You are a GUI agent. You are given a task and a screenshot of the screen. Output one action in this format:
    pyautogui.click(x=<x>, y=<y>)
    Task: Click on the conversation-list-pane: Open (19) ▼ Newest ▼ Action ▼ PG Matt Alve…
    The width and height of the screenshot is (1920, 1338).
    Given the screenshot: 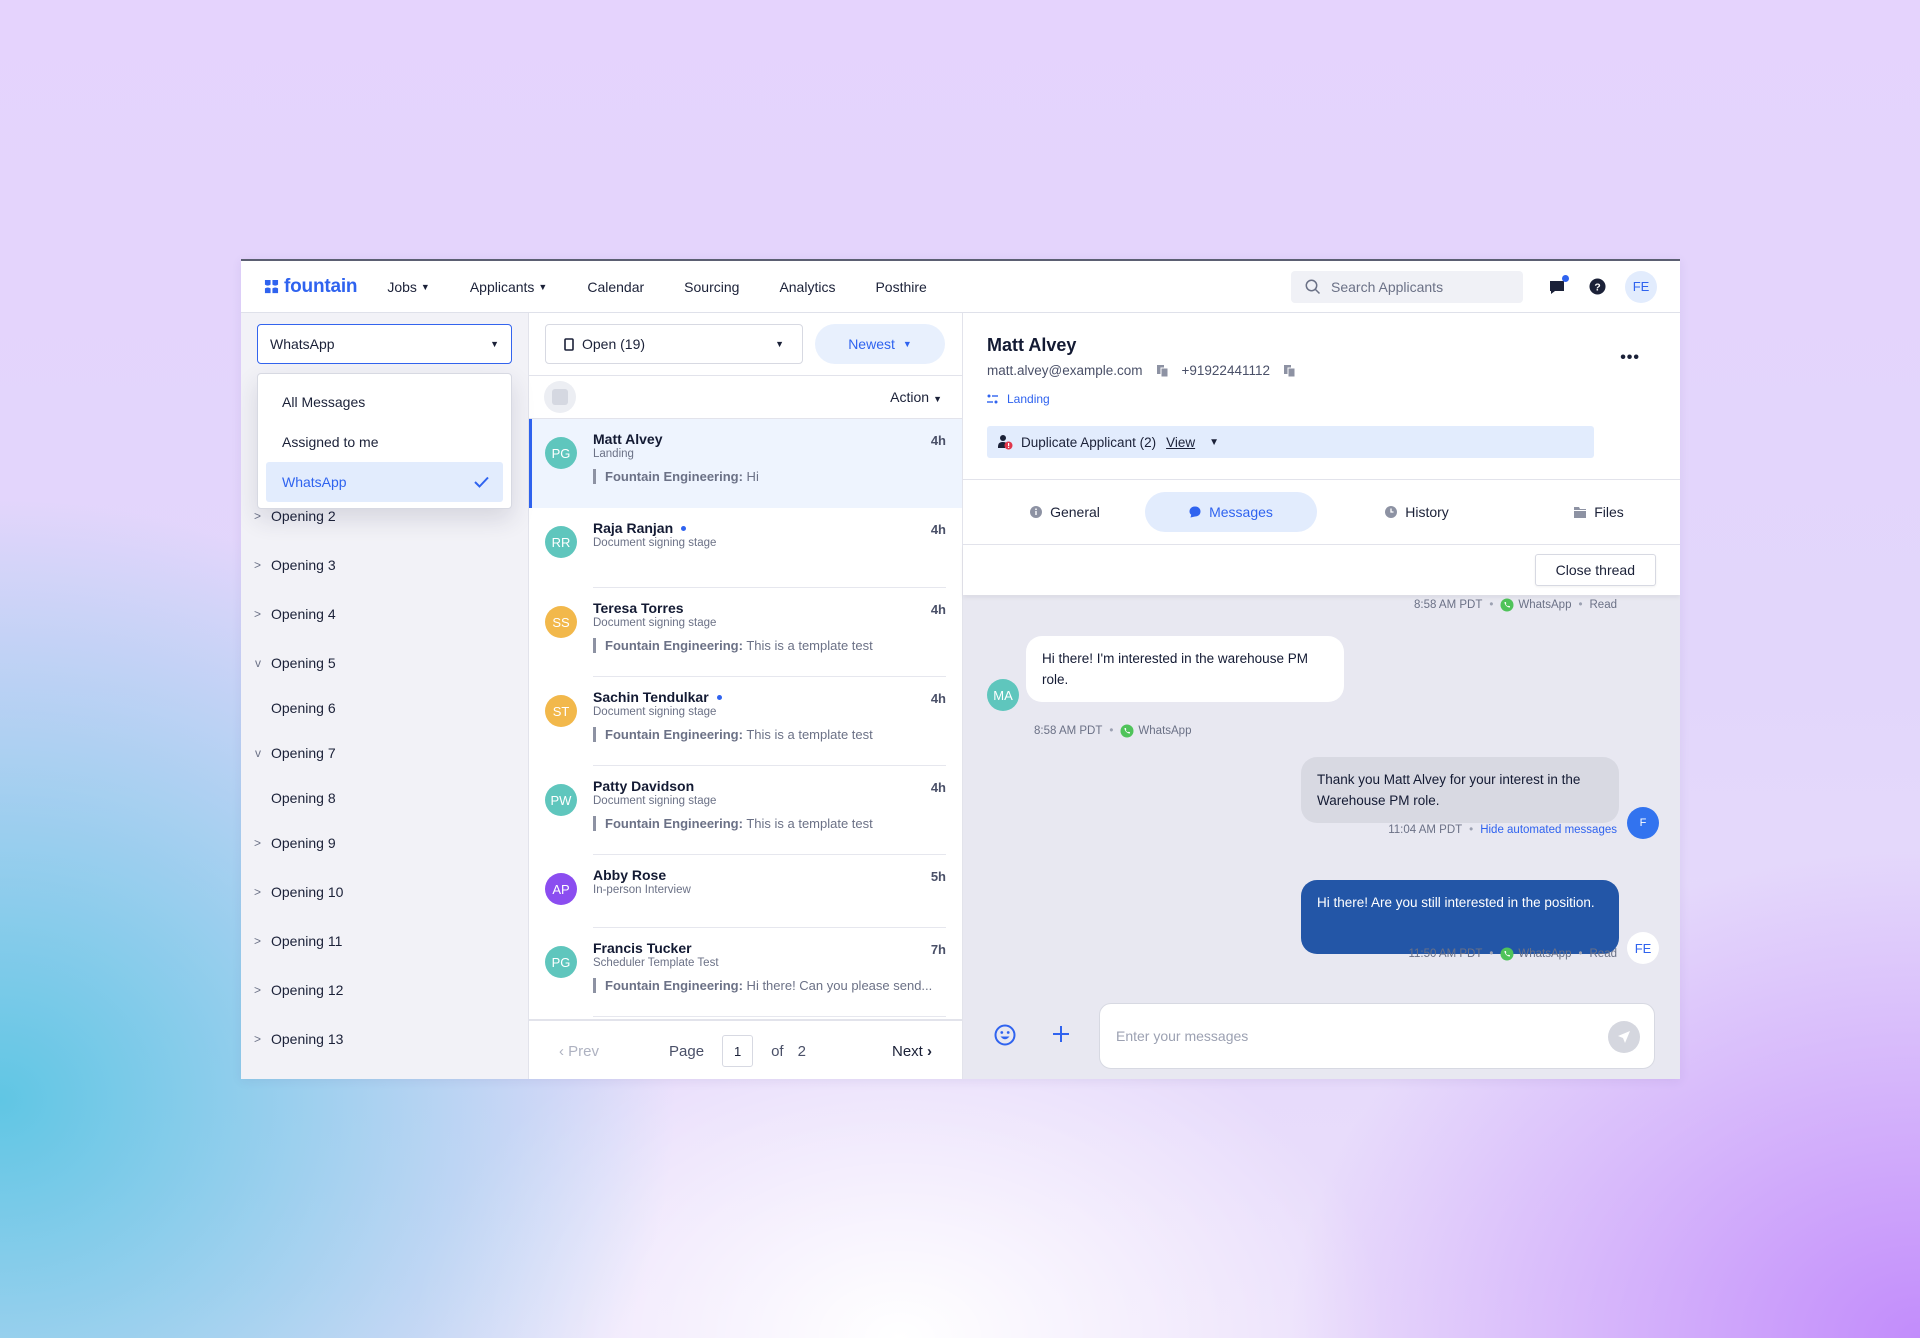 What is the action you would take?
    pyautogui.click(x=746, y=696)
    